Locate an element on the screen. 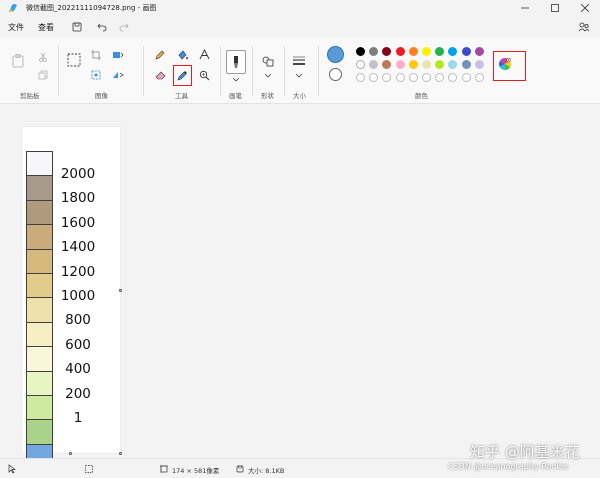 This screenshot has height=478, width=600. line-weight-icon is located at coordinates (299, 60).